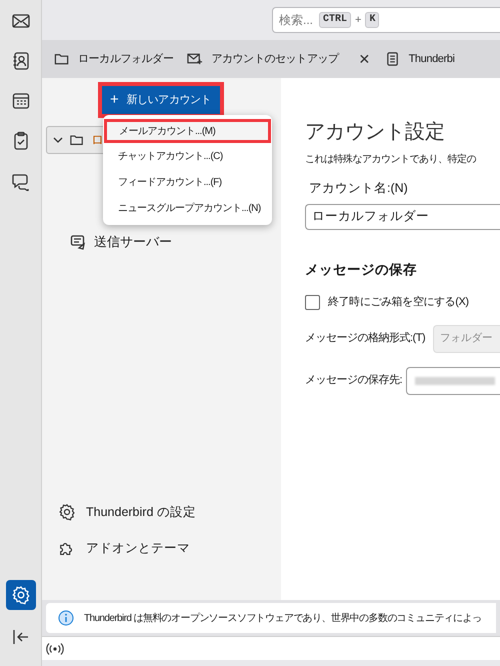  What do you see at coordinates (358, 20) in the screenshot?
I see `key-joiner: +` at bounding box center [358, 20].